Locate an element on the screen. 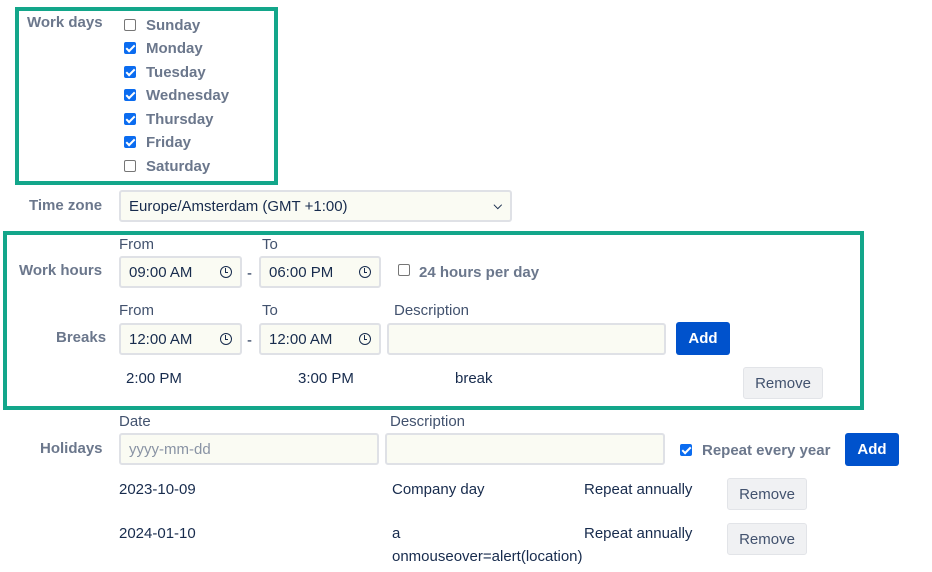 Image resolution: width=932 pixels, height=572 pixels. break-item-description: break is located at coordinates (474, 378).